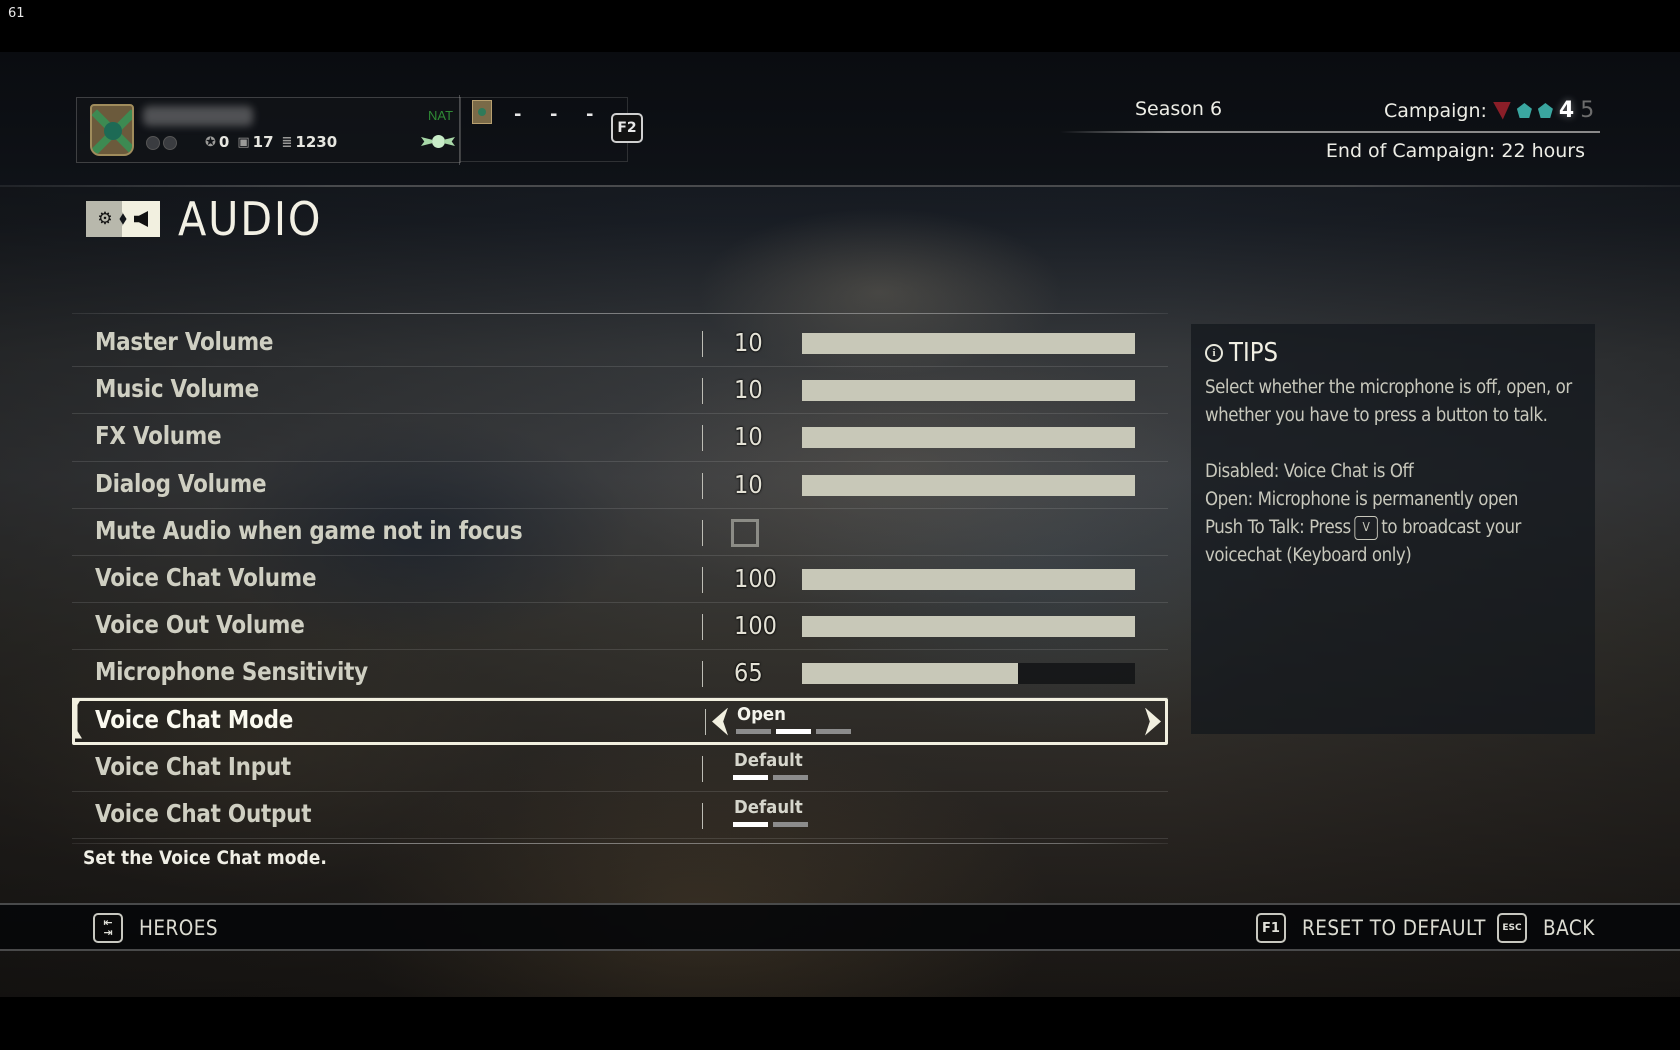  What do you see at coordinates (105, 219) in the screenshot?
I see `gear-icon: ⚙` at bounding box center [105, 219].